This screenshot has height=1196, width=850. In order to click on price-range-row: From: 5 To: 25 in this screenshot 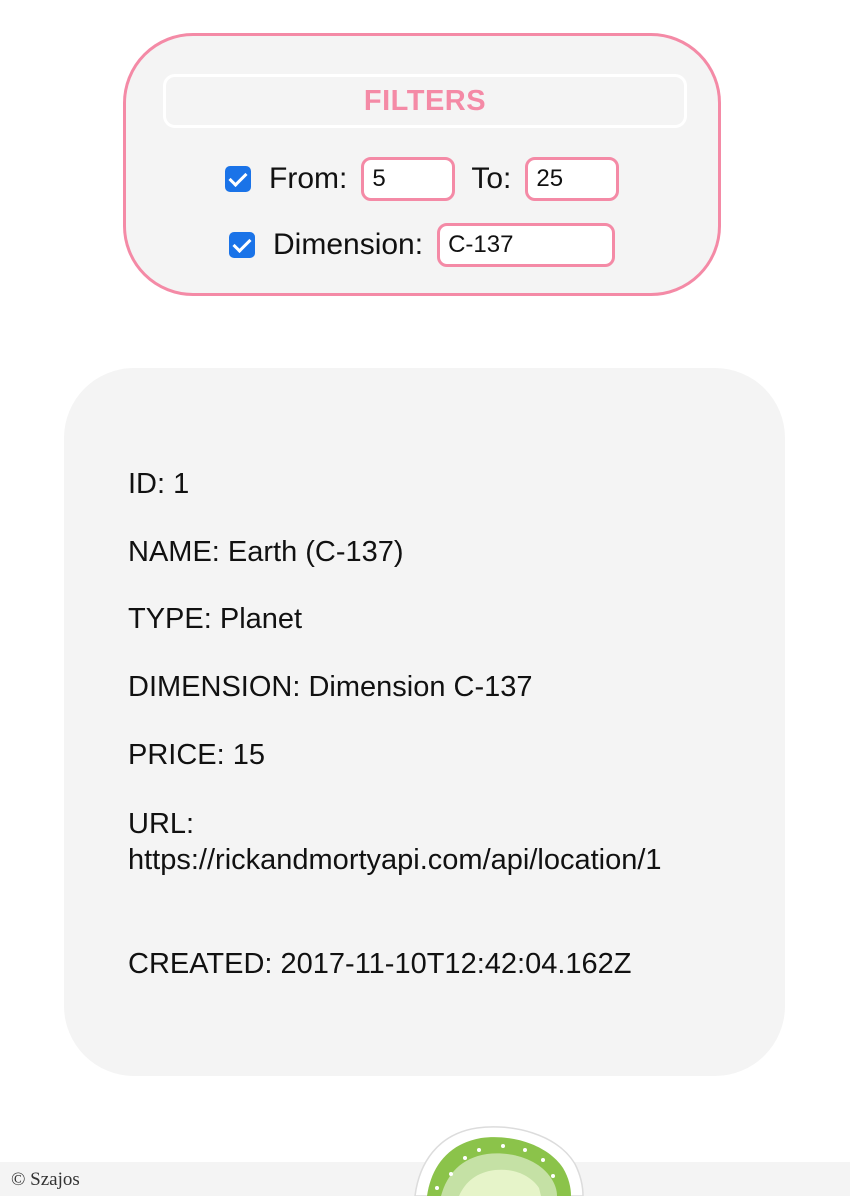, I will do `click(422, 179)`.